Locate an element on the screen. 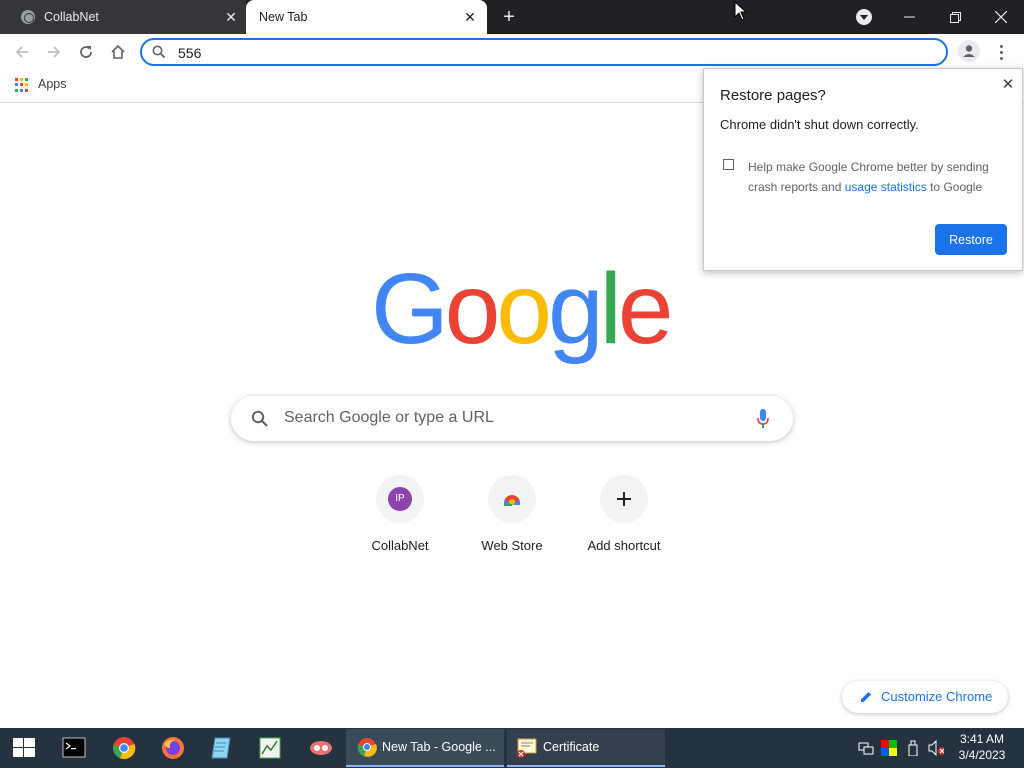  home-button is located at coordinates (118, 52).